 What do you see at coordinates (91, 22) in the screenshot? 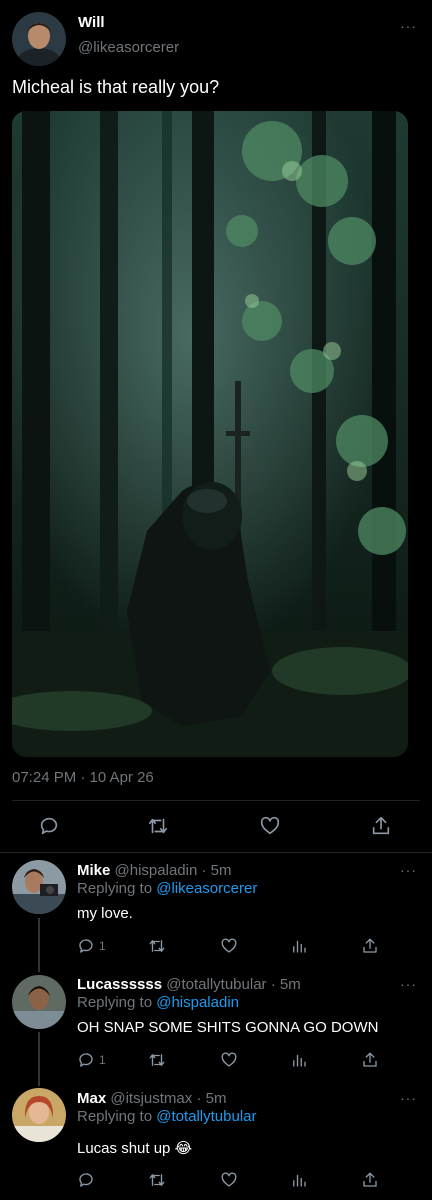
I see `author-name: Will` at bounding box center [91, 22].